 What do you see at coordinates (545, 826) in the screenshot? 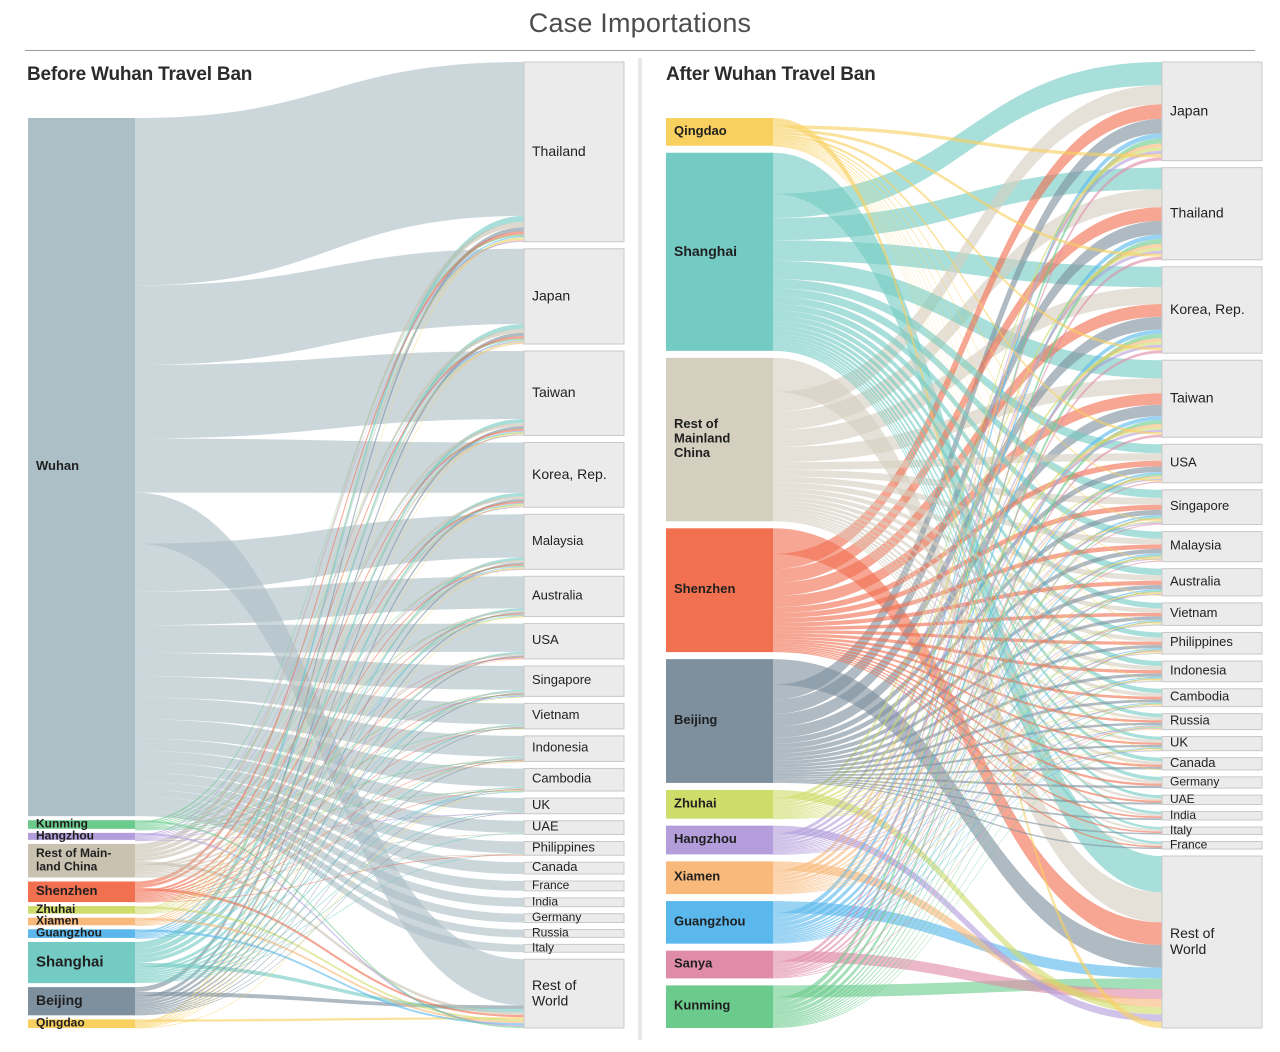
I see `target-node-label: UAE` at bounding box center [545, 826].